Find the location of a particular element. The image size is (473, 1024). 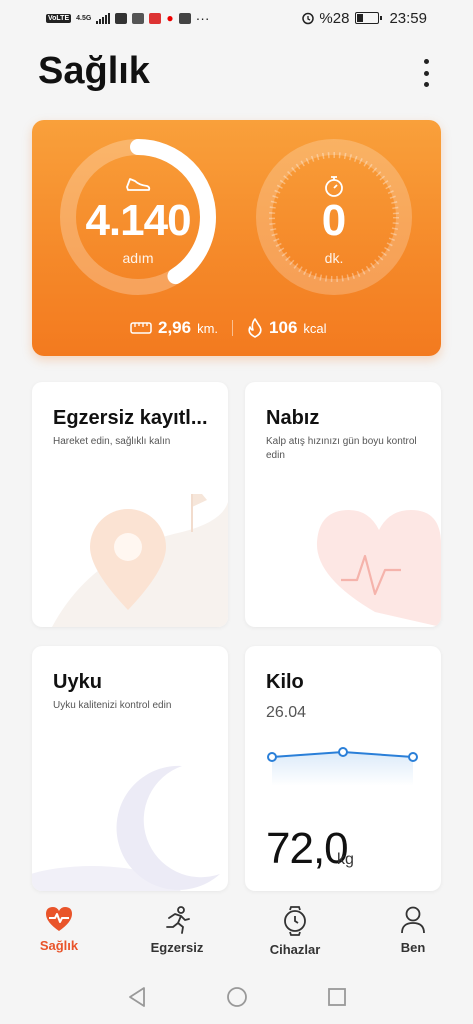

volte-icon: VoLTE is located at coordinates (59, 18).